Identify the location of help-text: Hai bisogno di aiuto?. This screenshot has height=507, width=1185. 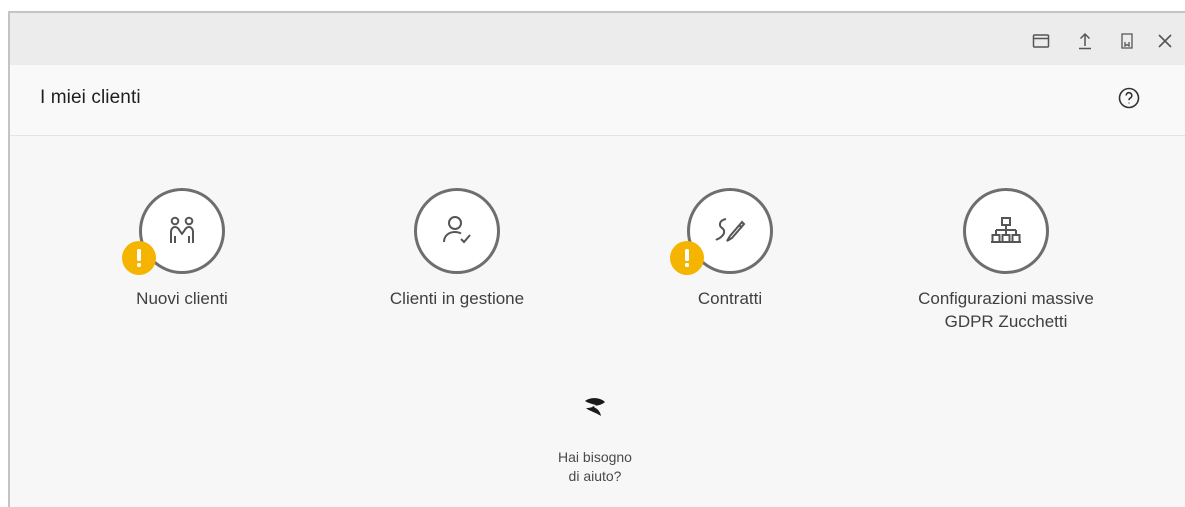
(595, 467).